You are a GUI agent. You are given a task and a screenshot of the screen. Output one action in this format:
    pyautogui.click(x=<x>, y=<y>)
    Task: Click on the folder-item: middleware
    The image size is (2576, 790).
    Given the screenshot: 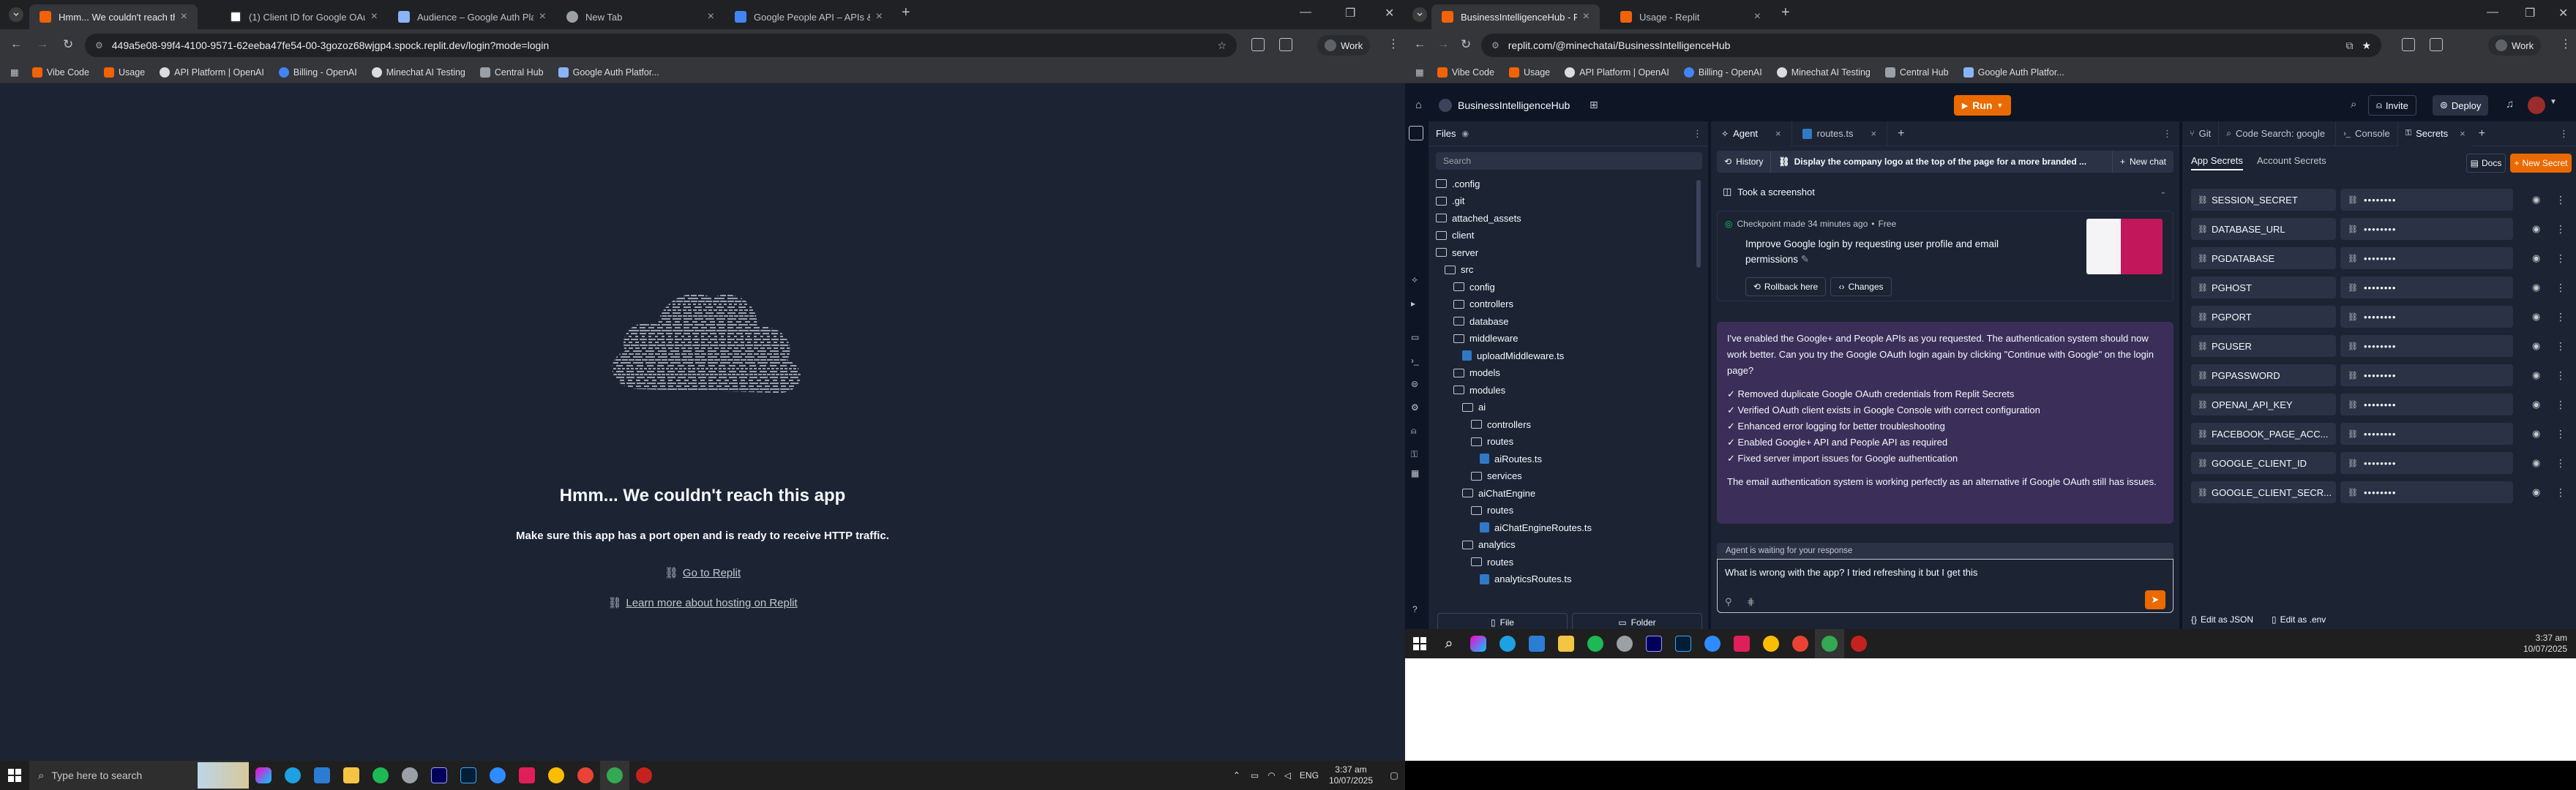 What is the action you would take?
    pyautogui.click(x=1485, y=339)
    